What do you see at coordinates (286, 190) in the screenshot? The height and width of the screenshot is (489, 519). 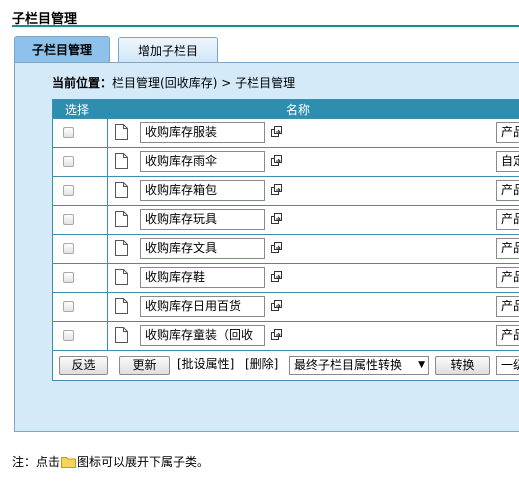 I see `table-row: 收购库存箱包 产品` at bounding box center [286, 190].